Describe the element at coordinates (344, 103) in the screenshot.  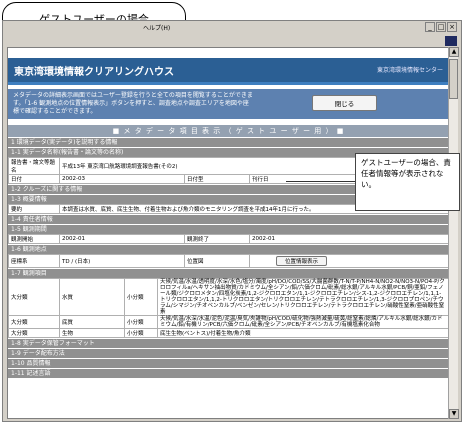
I see `close-page-button: 閉じる` at that location.